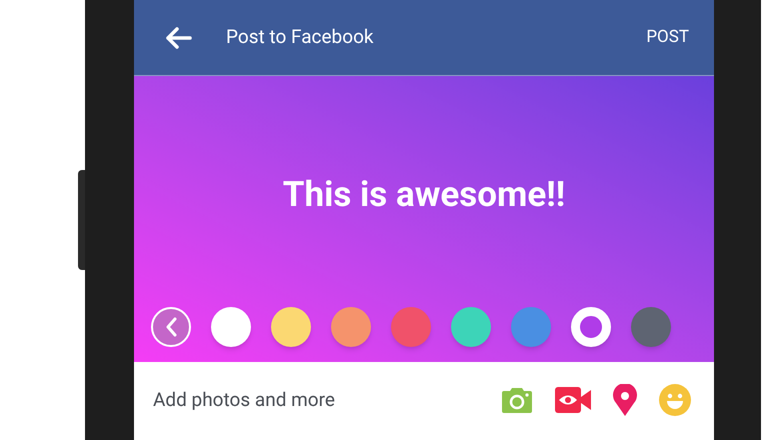 The image size is (781, 440). Describe the element at coordinates (573, 400) in the screenshot. I see `video-camera-icon` at that location.